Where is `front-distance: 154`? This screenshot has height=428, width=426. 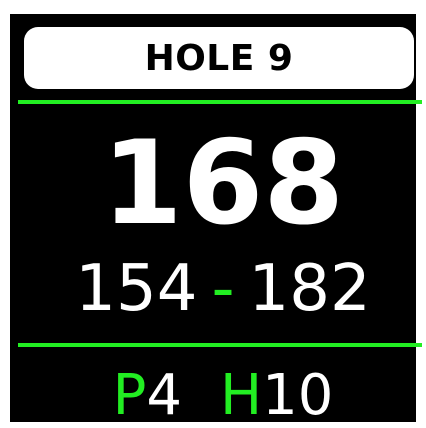 front-distance: 154 is located at coordinates (136, 289).